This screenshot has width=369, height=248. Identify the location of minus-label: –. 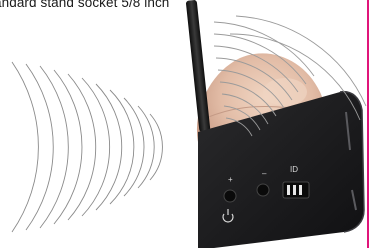
(264, 173).